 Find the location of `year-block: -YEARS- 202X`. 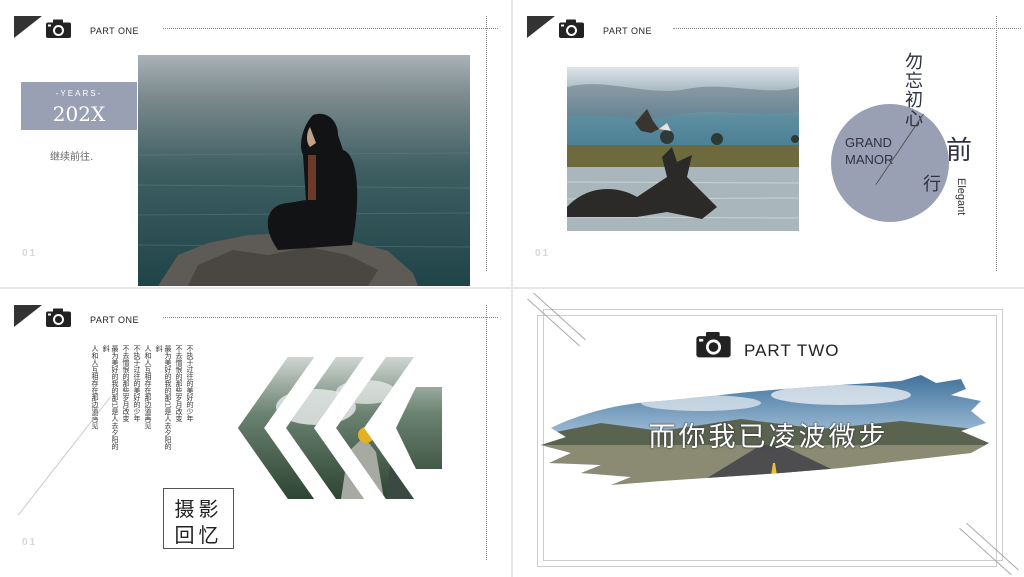

year-block: -YEARS- 202X is located at coordinates (79, 106).